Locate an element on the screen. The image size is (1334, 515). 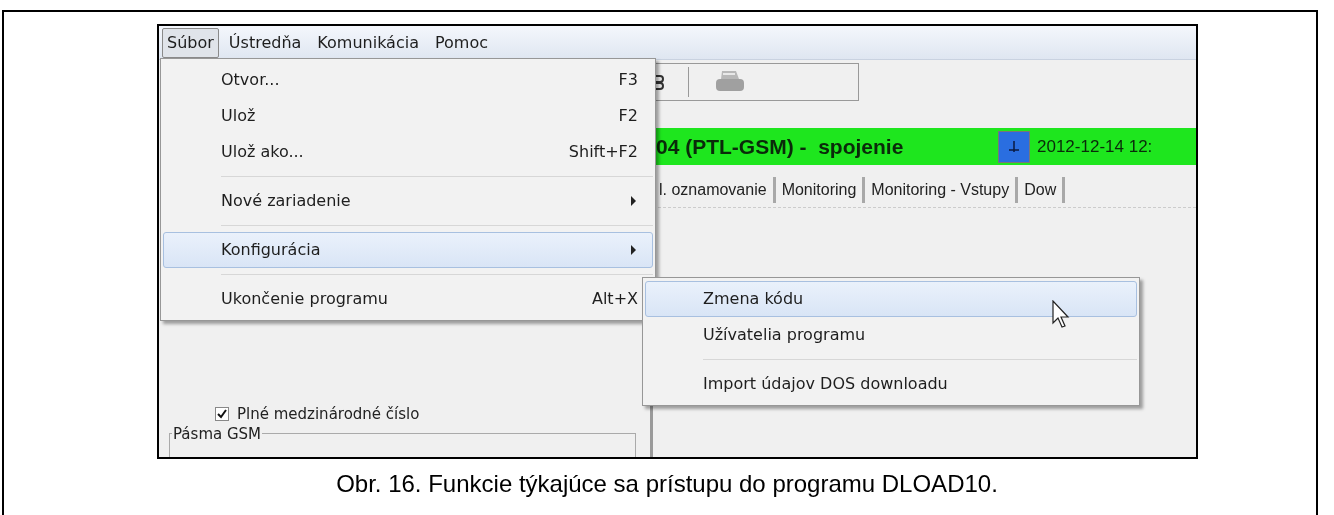
menu-item: Ústredňa is located at coordinates (265, 42).